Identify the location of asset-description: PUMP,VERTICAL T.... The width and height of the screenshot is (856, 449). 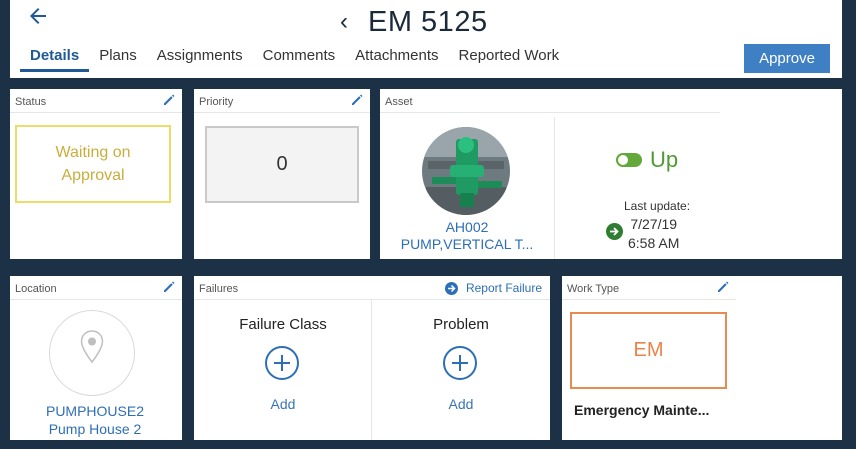
(467, 244).